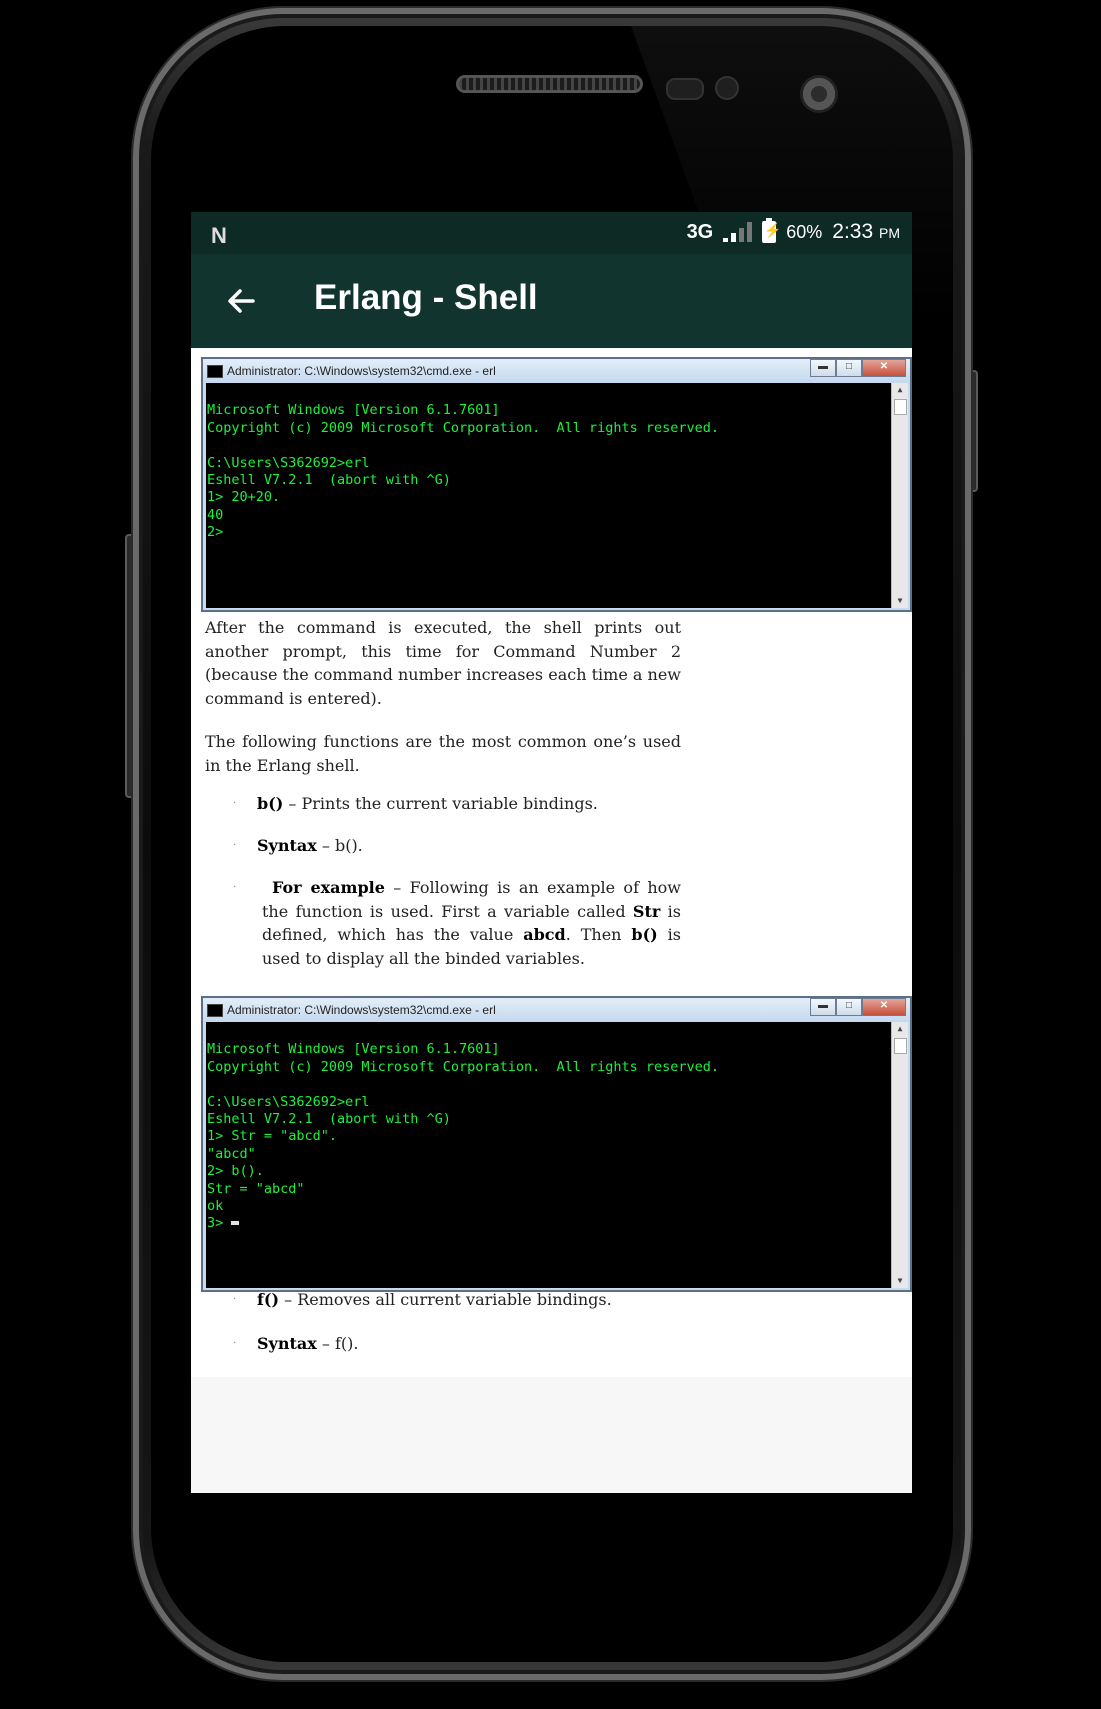 The height and width of the screenshot is (1709, 1101). Describe the element at coordinates (646, 911) in the screenshot. I see `bullet-term: Str` at that location.